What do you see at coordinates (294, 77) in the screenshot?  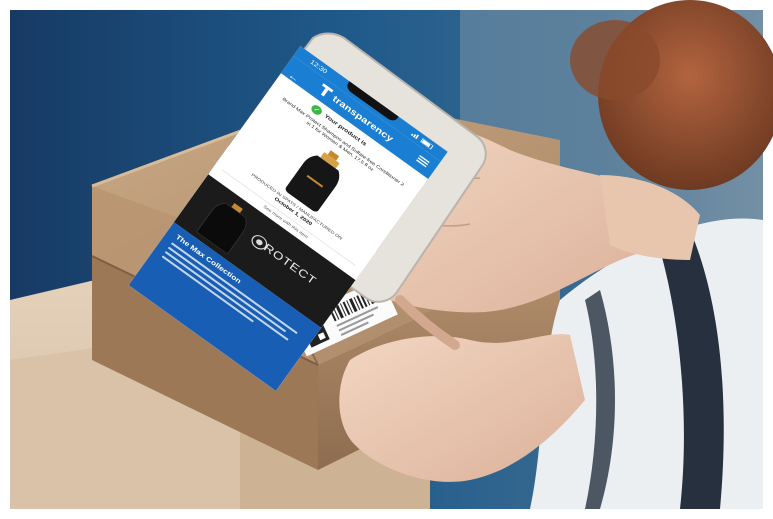 I see `back-arrow-icon: ←` at bounding box center [294, 77].